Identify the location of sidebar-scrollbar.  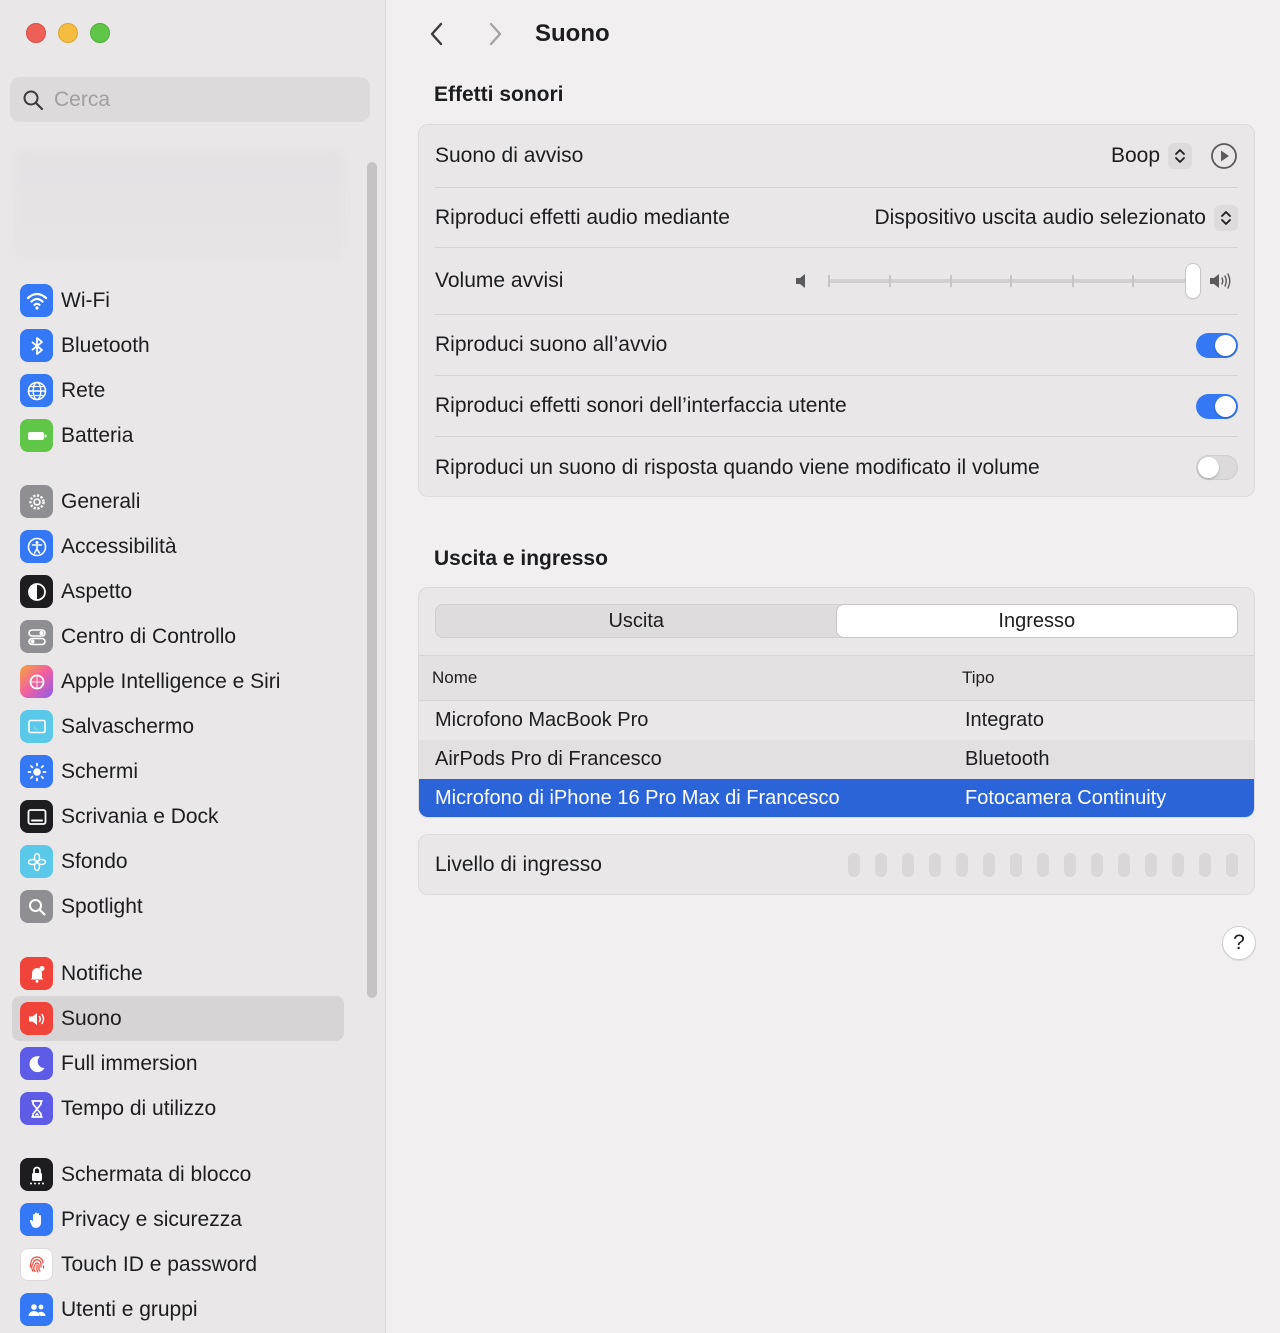
(372, 580).